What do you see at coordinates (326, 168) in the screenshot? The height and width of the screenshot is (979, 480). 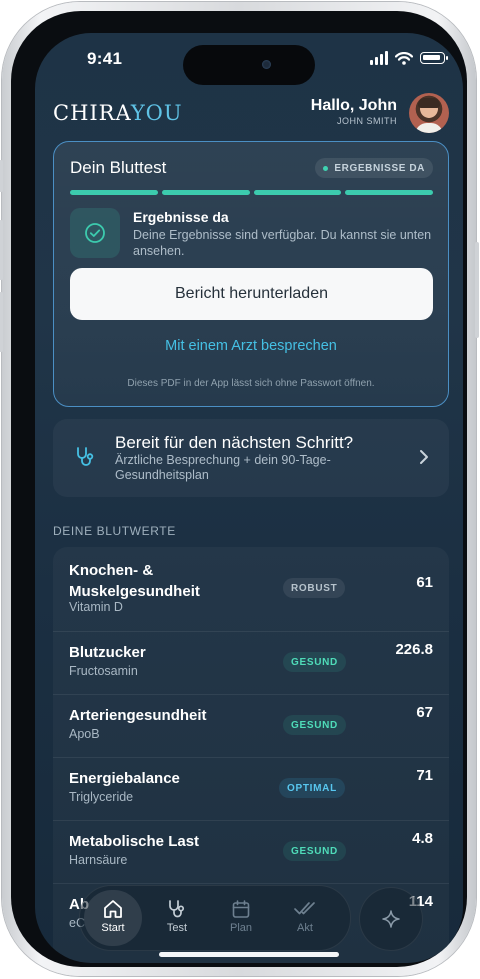 I see `status-dot-icon` at bounding box center [326, 168].